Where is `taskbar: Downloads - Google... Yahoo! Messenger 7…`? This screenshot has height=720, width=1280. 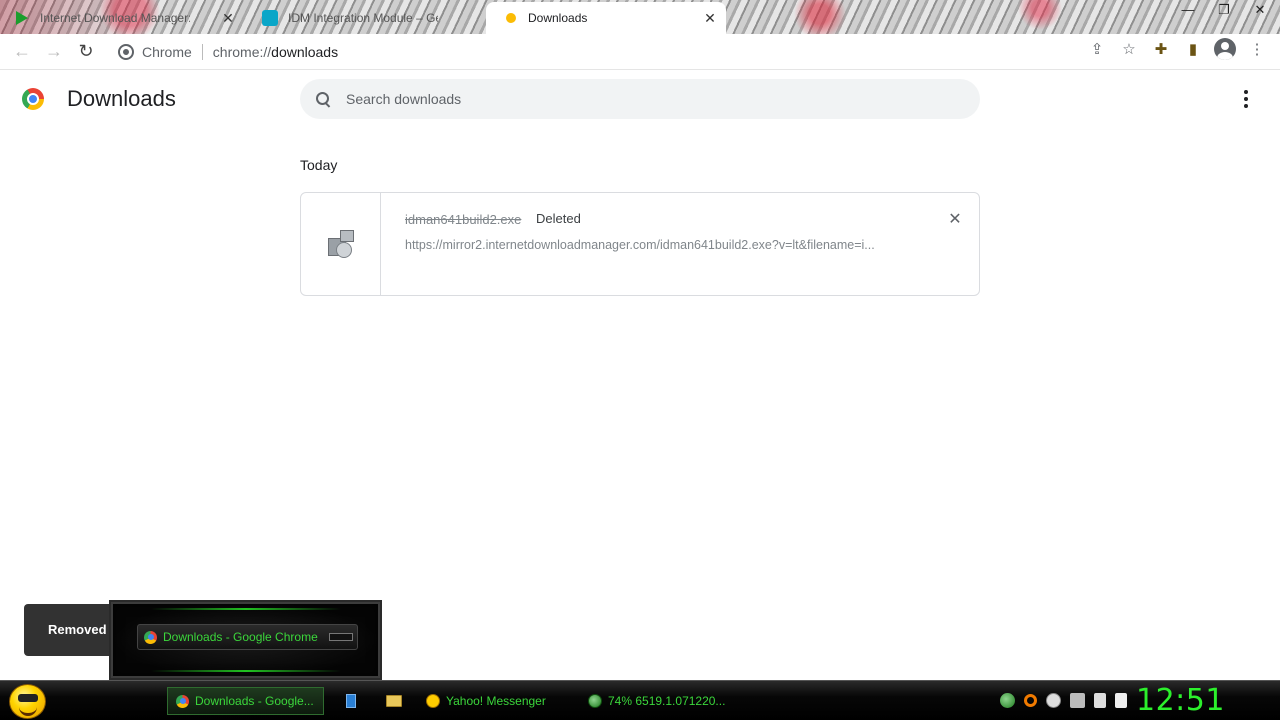 taskbar: Downloads - Google... Yahoo! Messenger 7… is located at coordinates (640, 700).